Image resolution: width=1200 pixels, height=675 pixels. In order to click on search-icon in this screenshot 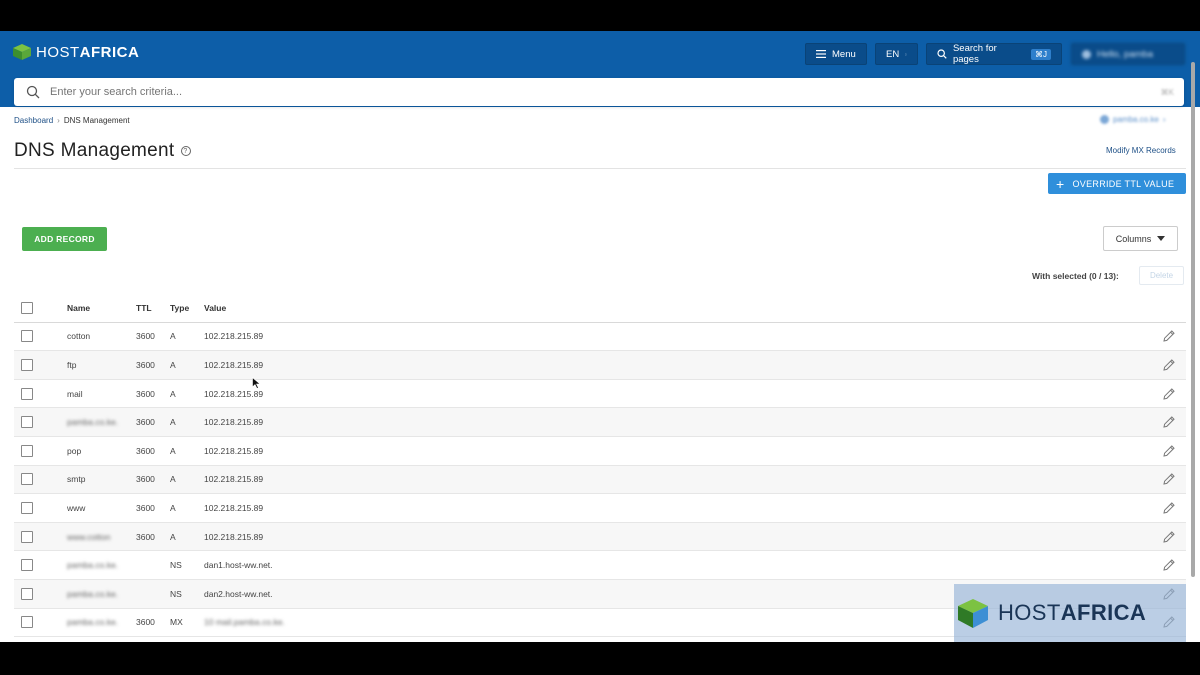, I will do `click(942, 54)`.